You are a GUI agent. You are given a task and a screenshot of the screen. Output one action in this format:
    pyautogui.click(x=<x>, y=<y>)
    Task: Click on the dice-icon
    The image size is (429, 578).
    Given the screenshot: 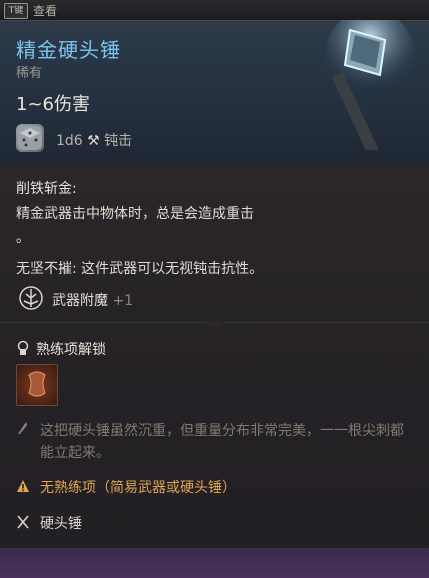 What is the action you would take?
    pyautogui.click(x=30, y=138)
    